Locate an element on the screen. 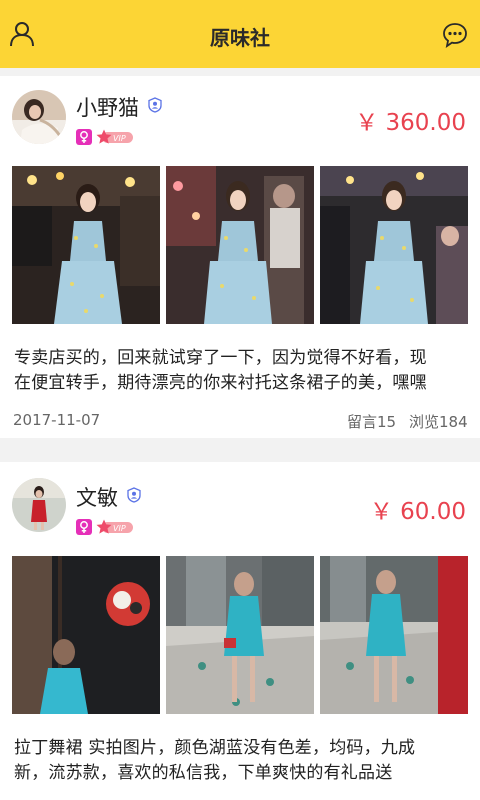  top-bar: 原味社 is located at coordinates (240, 34).